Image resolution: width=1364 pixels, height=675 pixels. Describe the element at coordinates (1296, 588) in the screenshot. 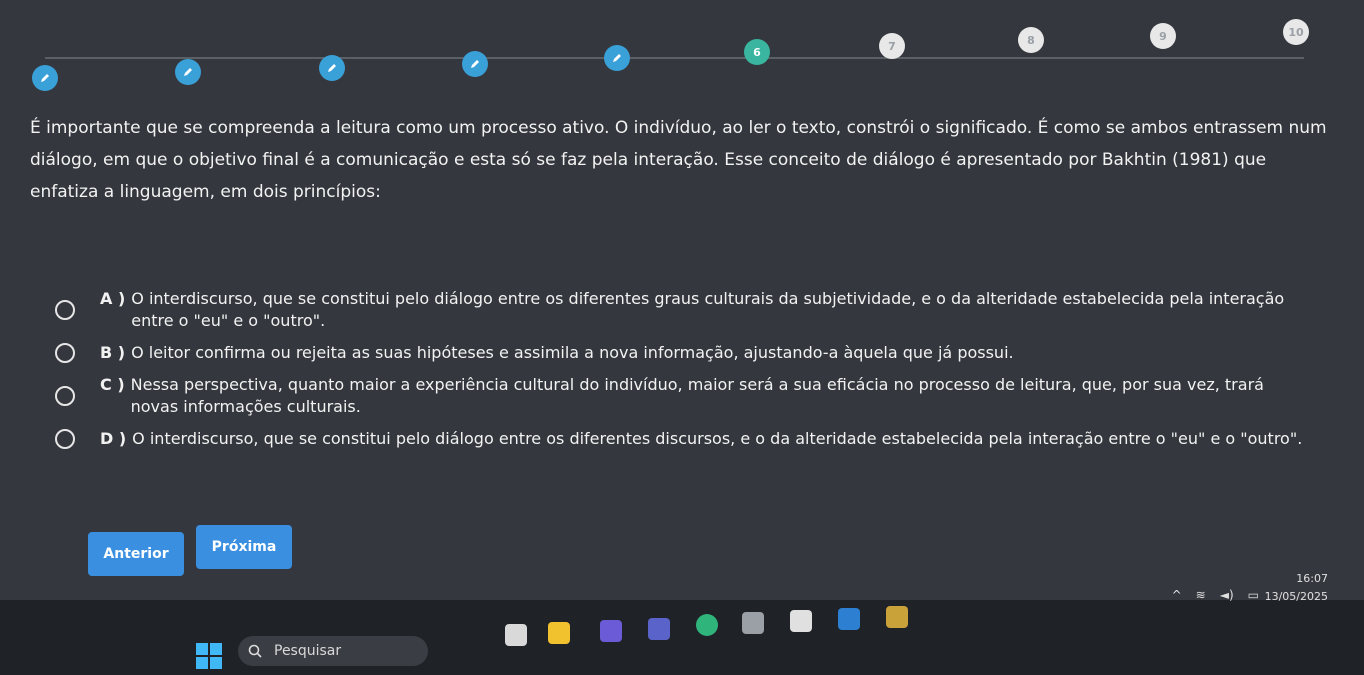

I see `clock: 16:07 13/05/2025` at that location.